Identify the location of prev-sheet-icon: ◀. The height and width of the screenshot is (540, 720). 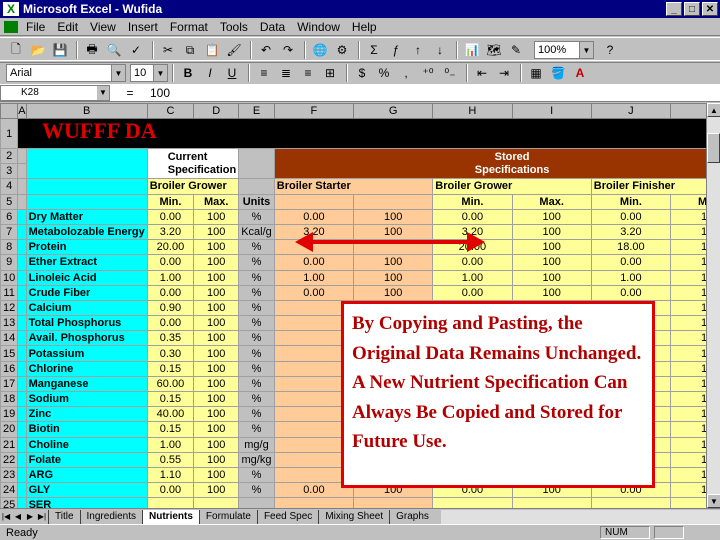
(18, 517).